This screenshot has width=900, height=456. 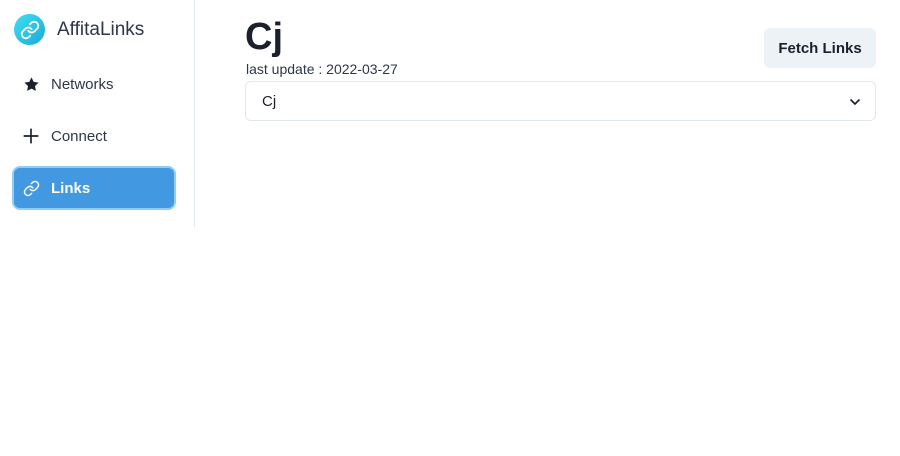 What do you see at coordinates (82, 84) in the screenshot?
I see `sidebar-item-label: Networks` at bounding box center [82, 84].